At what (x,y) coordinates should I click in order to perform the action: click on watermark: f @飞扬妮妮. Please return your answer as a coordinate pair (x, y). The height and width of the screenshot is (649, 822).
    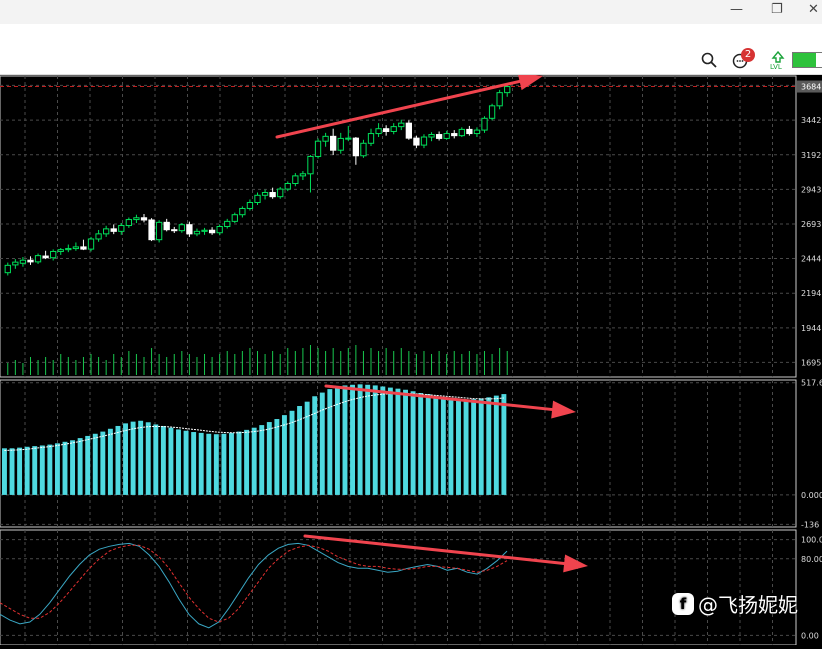
    Looking at the image, I should click on (735, 603).